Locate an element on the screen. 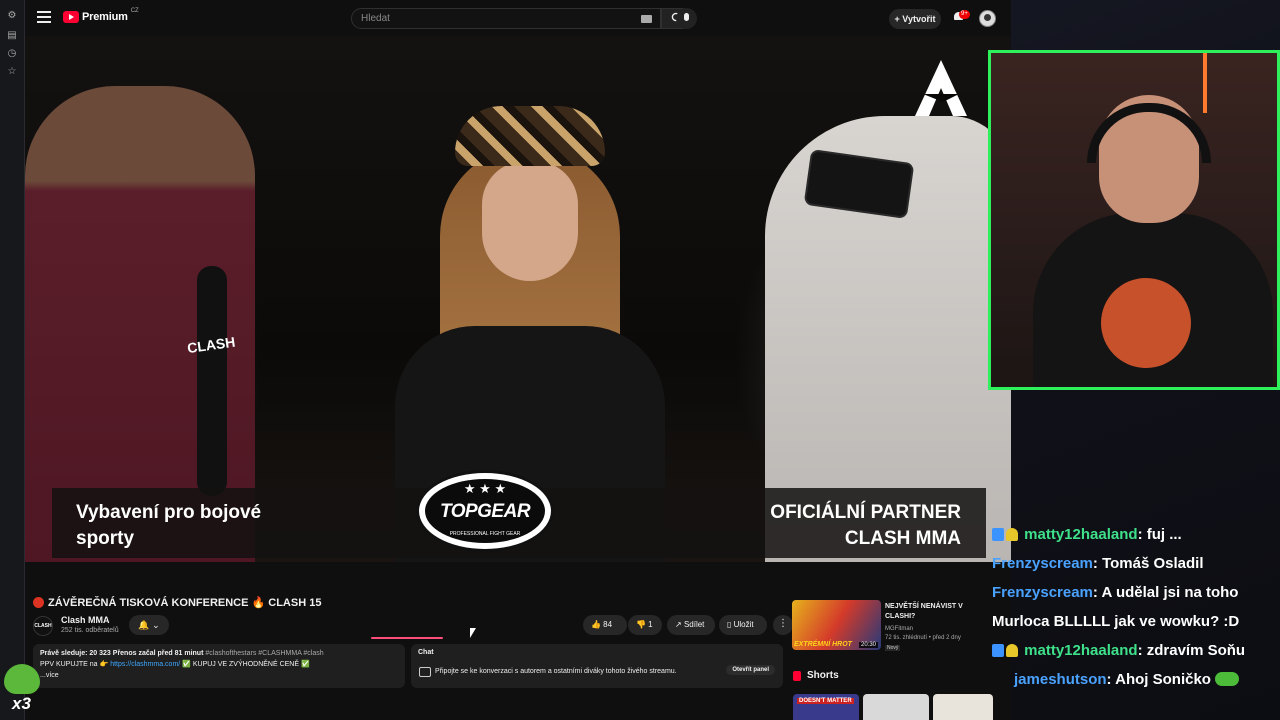 This screenshot has height=720, width=1280. topgear-logo: ★ ★ ★ TOPGEAR PROFESSIONAL FIGHT GEAR is located at coordinates (485, 511).